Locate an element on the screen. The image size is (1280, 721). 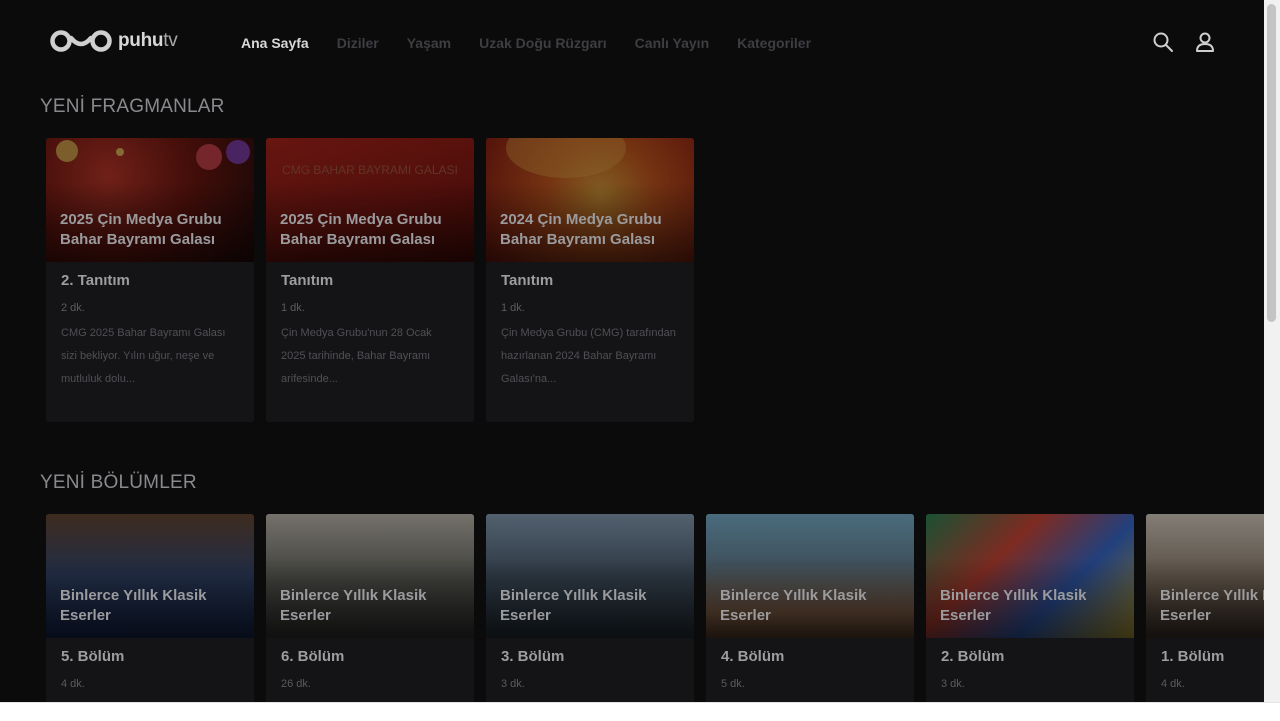
section-title-episodes: YENİ BÖLÜMLER is located at coordinates (118, 482).